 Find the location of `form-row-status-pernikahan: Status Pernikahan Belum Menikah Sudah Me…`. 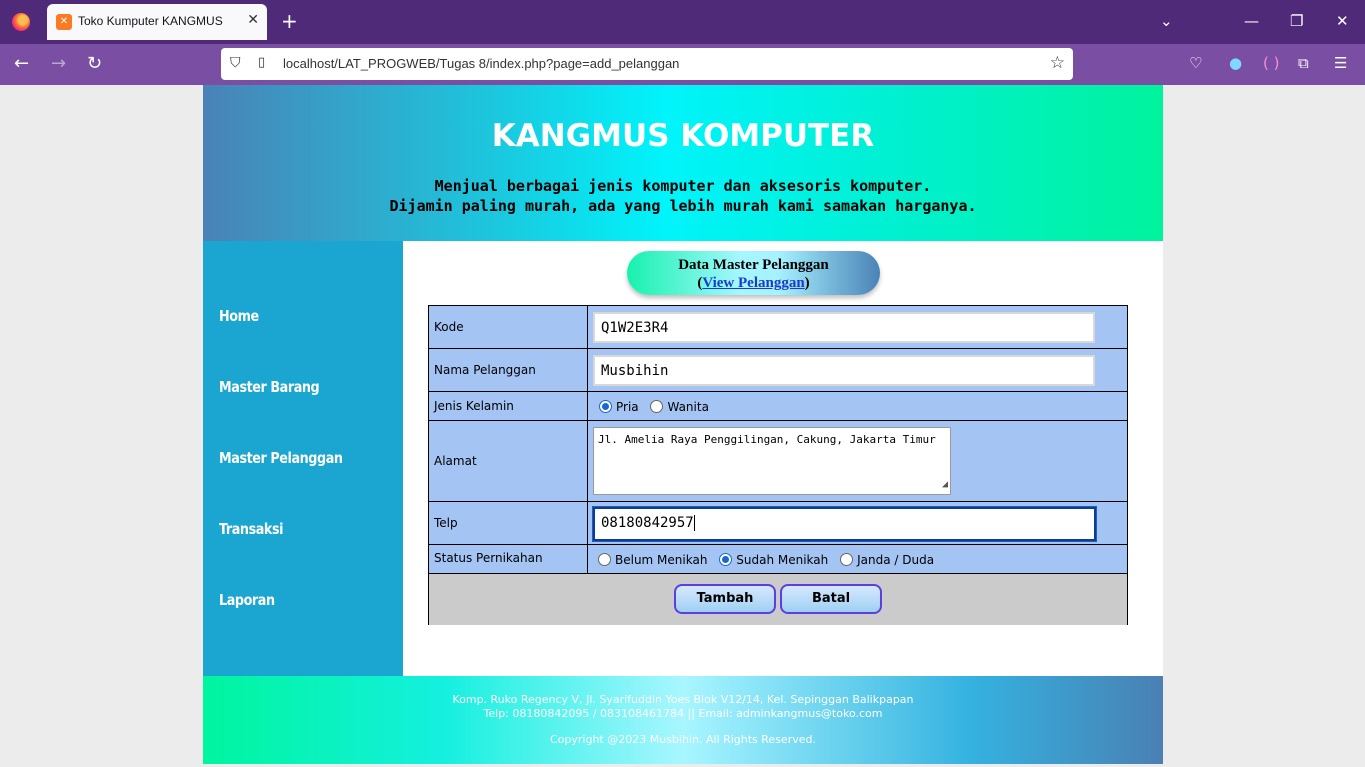

form-row-status-pernikahan: Status Pernikahan Belum Menikah Sudah Me… is located at coordinates (778, 559).